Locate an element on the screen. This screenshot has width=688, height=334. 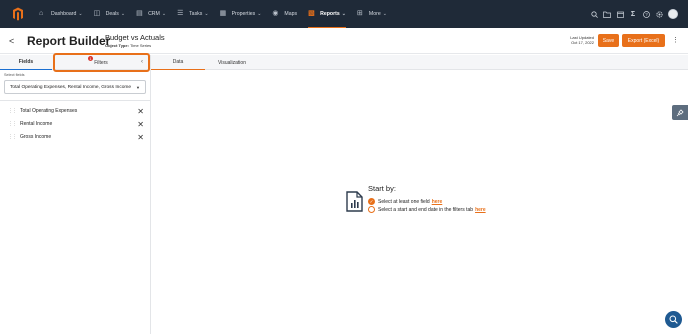
field-item: ⋮⋮ Total Operating Expenses ✕ is located at coordinates (77, 111).